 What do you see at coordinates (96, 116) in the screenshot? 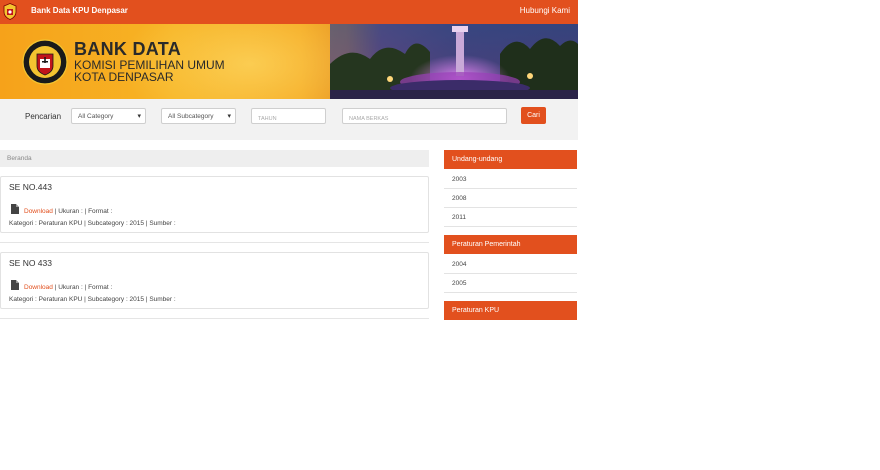
I see `category-select-value: All Category` at bounding box center [96, 116].